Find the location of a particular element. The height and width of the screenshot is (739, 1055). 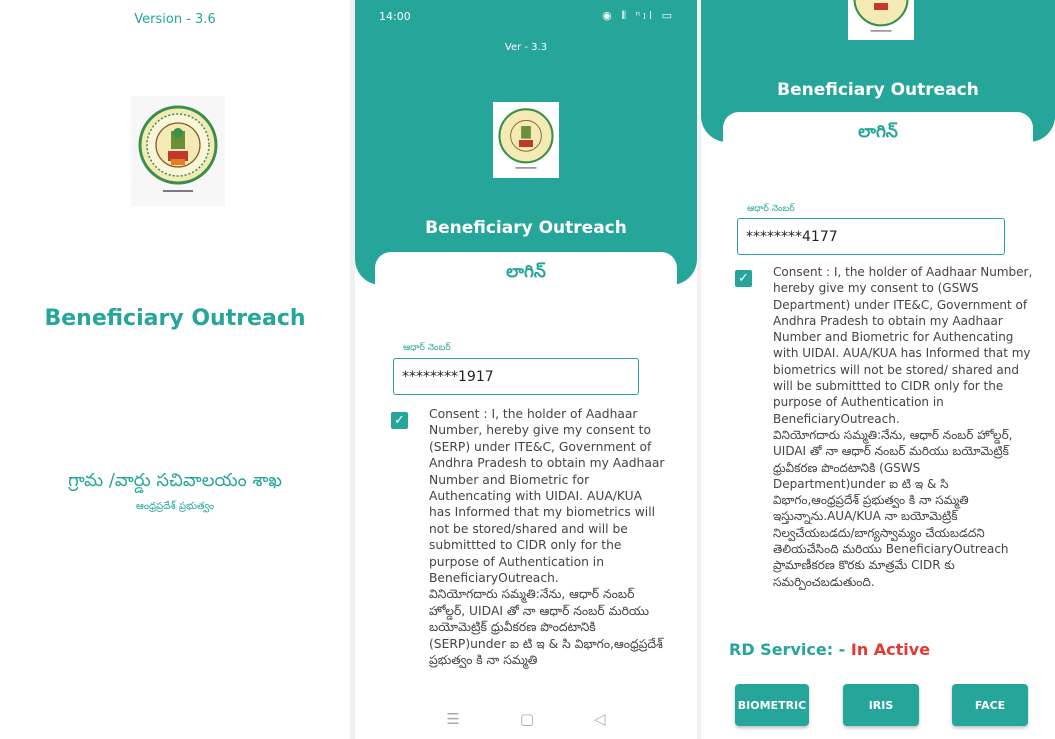

menu-icon: ☰ is located at coordinates (452, 719).